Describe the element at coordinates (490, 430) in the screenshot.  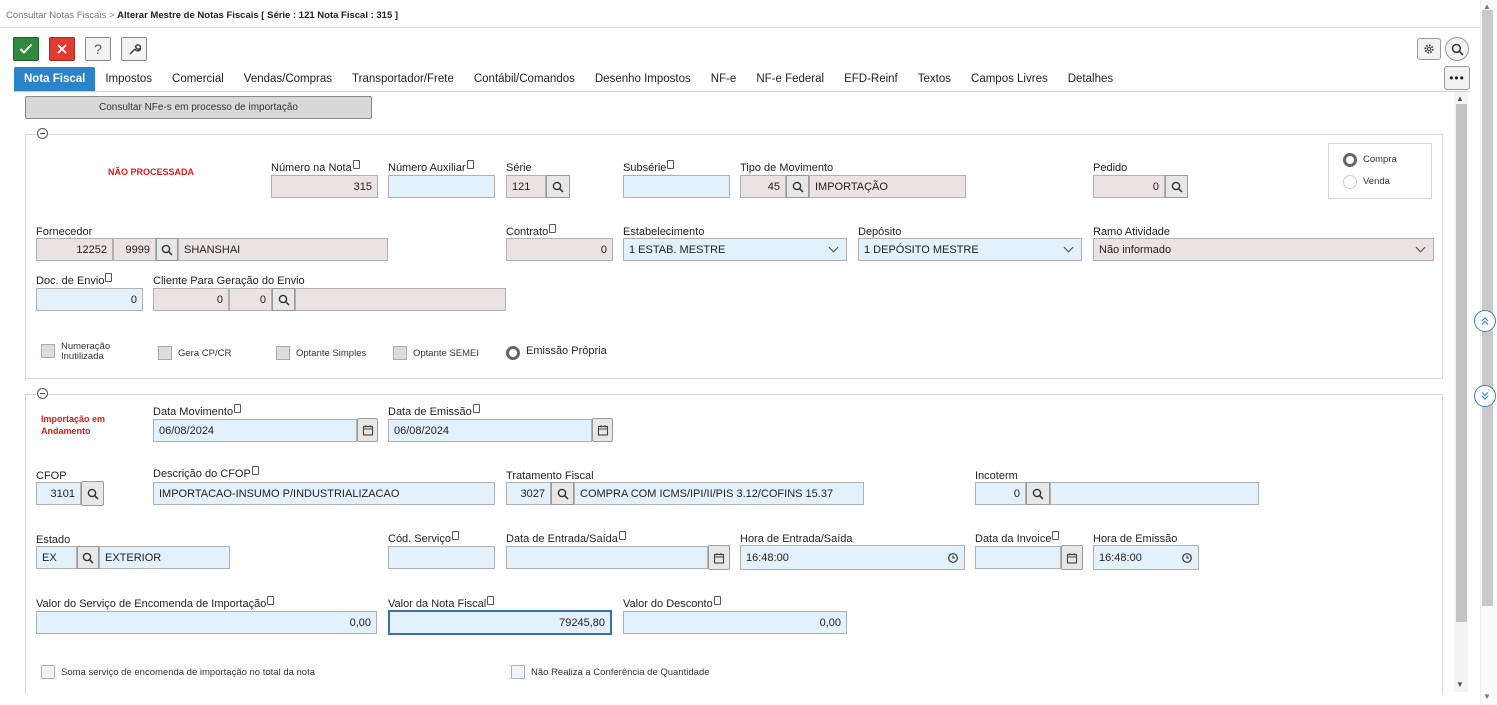
I see `data-emissao-field: 06/08/2024` at that location.